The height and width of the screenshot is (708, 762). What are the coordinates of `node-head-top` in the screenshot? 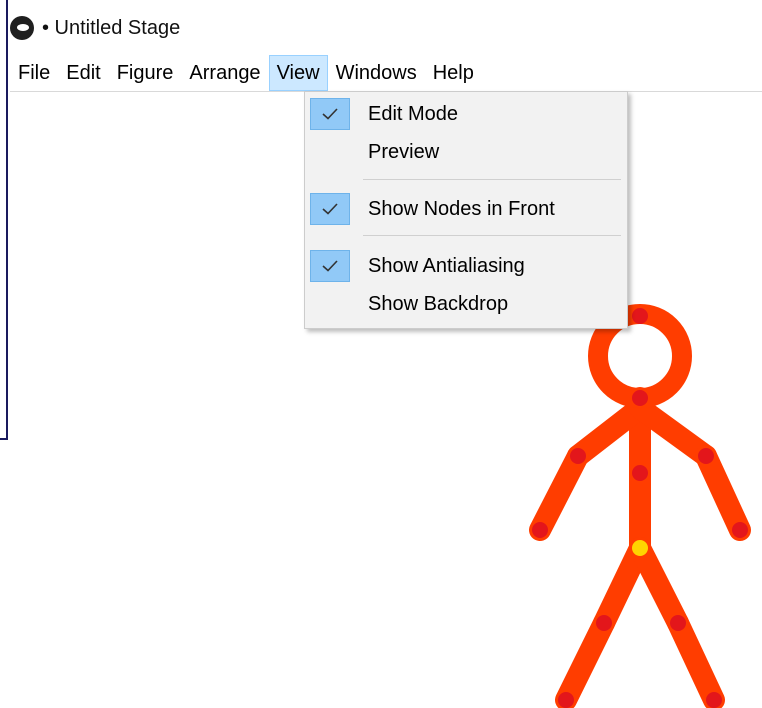 It's located at (640, 316).